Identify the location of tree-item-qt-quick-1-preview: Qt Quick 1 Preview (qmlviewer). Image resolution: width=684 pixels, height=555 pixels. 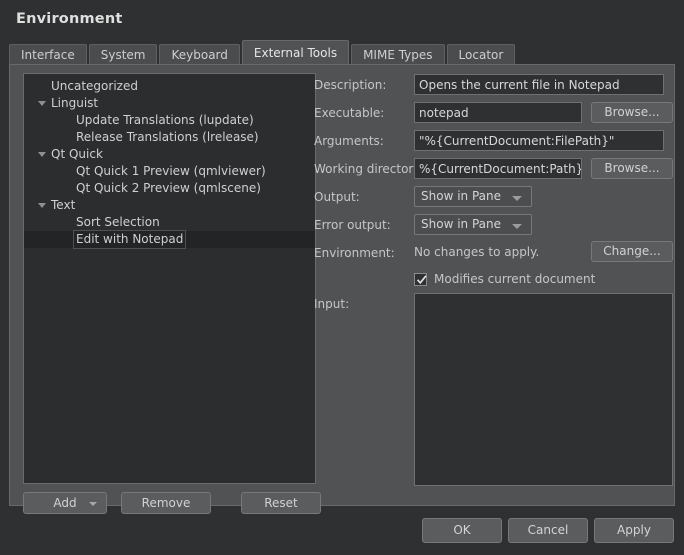
(169, 171).